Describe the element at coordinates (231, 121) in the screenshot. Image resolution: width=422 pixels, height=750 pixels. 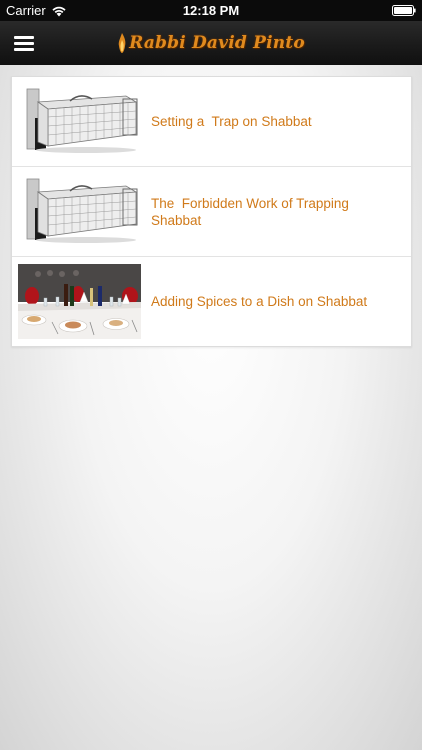
I see `article-title: Setting a Trap on Shabbat` at that location.